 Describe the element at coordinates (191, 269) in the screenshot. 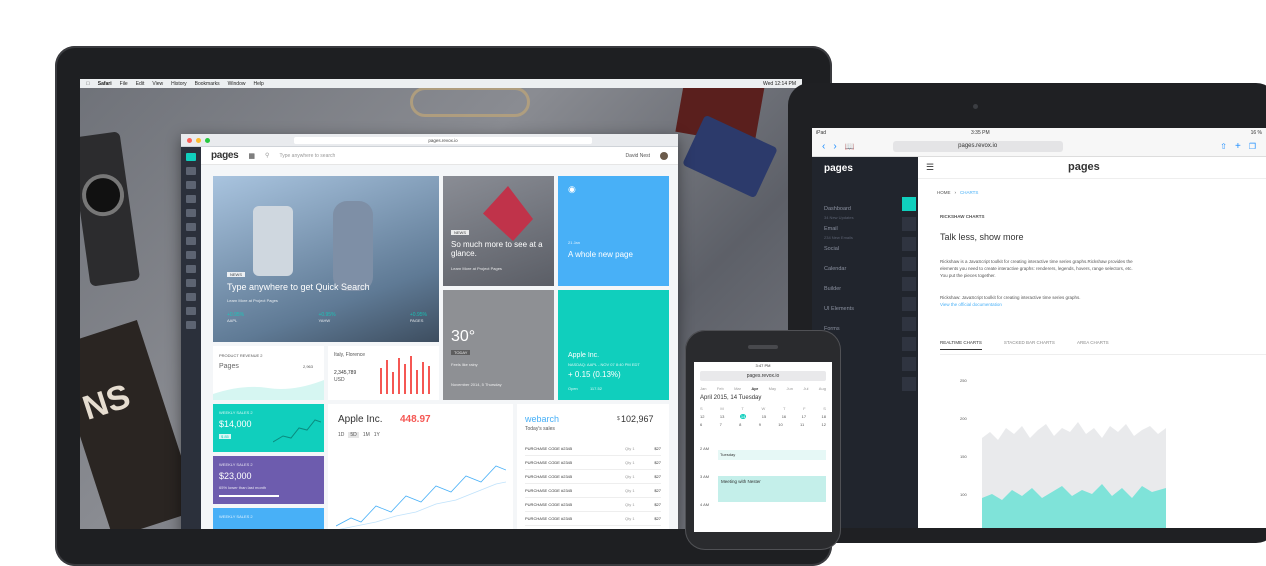

I see `chart-icon` at that location.